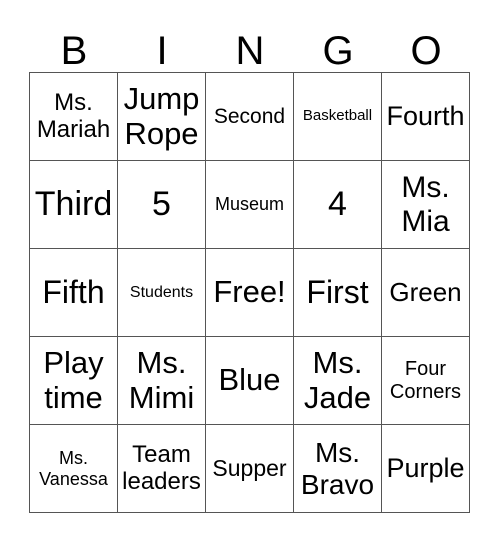 The width and height of the screenshot is (500, 544). I want to click on header-letter-n: N, so click(250, 51).